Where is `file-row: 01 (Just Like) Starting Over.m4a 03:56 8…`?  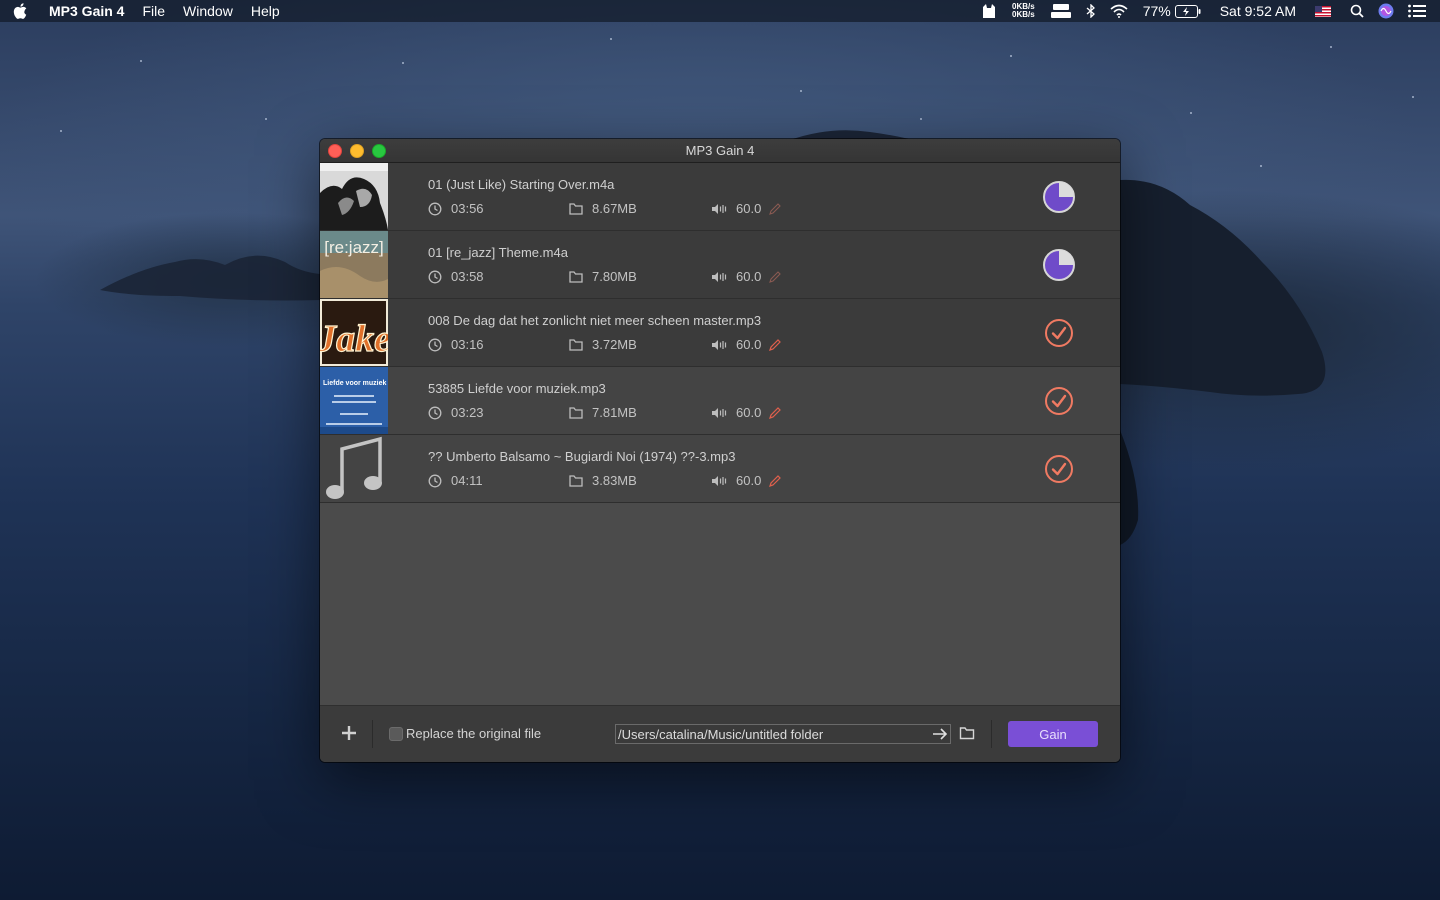
file-row: 01 (Just Like) Starting Over.m4a 03:56 8… is located at coordinates (720, 197).